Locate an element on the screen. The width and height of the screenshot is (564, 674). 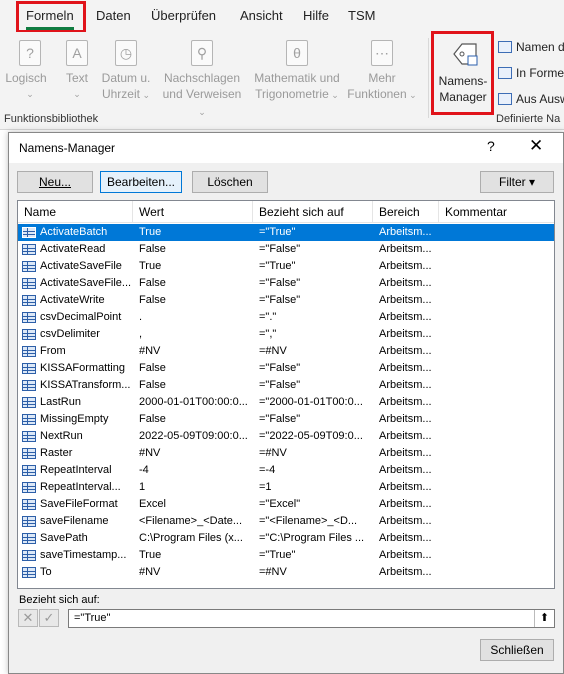
mathematik-button: θ Mathematik und Trigonometrie ⌄ is located at coordinates (297, 71).